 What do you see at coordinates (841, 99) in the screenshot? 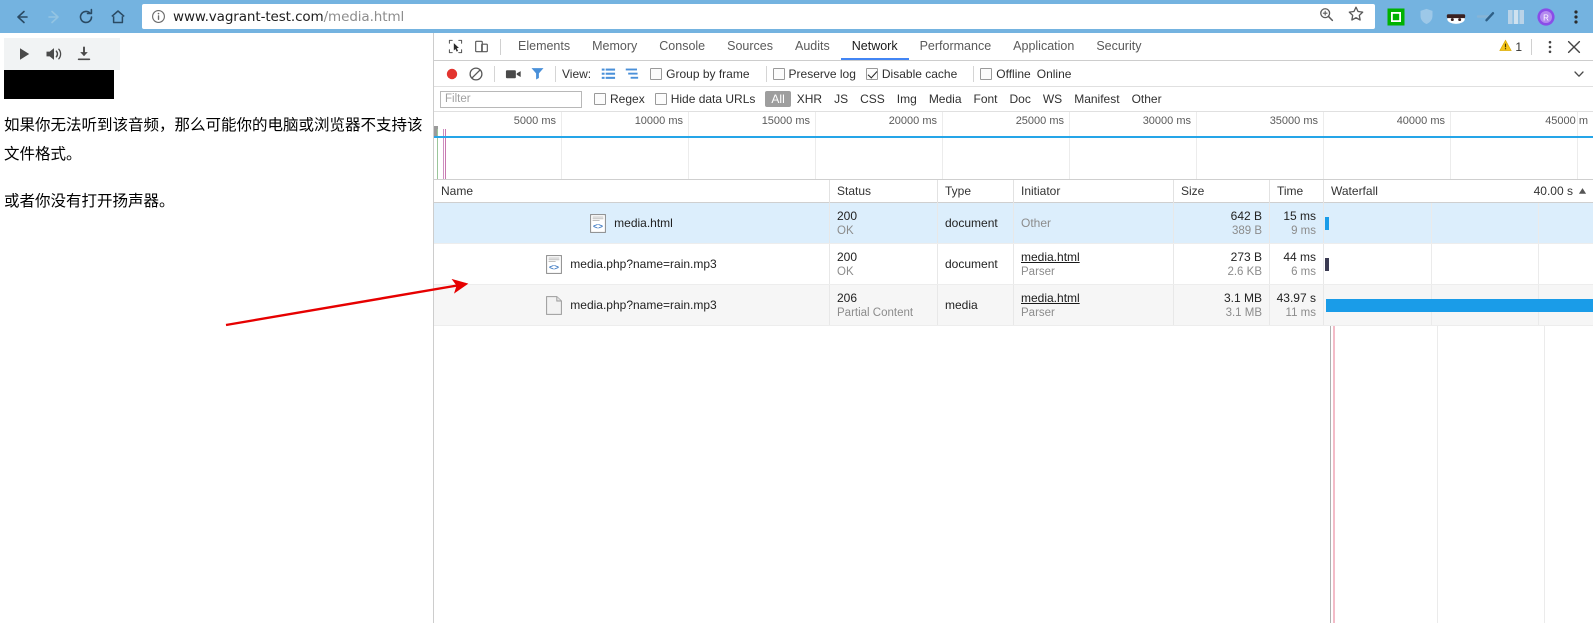
I see `filter-type-js: JS` at bounding box center [841, 99].